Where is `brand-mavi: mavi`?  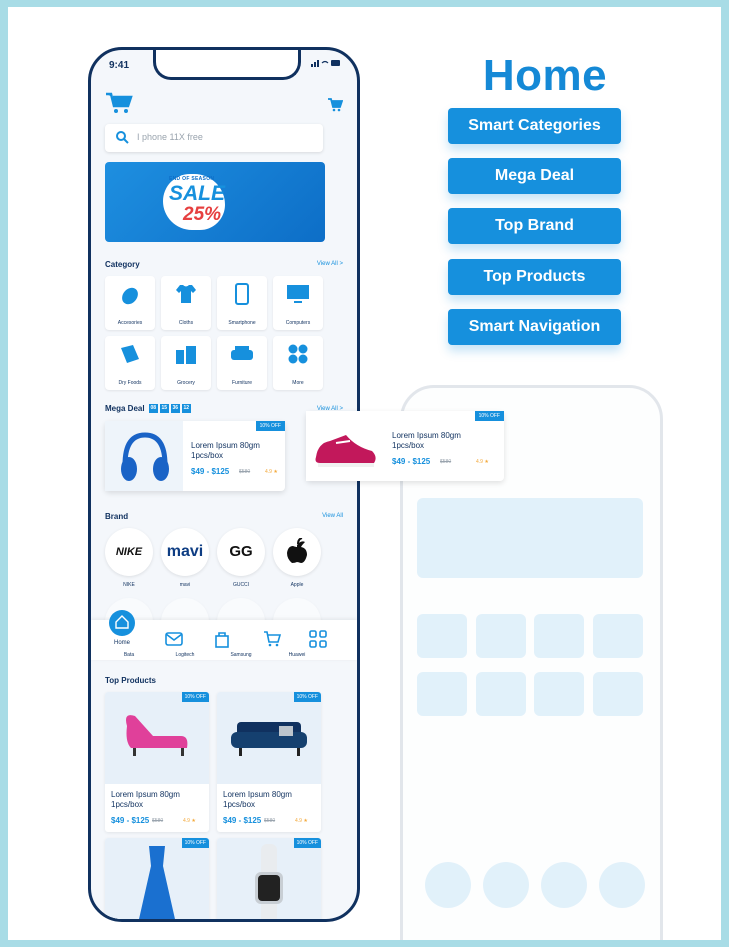 brand-mavi: mavi is located at coordinates (185, 552).